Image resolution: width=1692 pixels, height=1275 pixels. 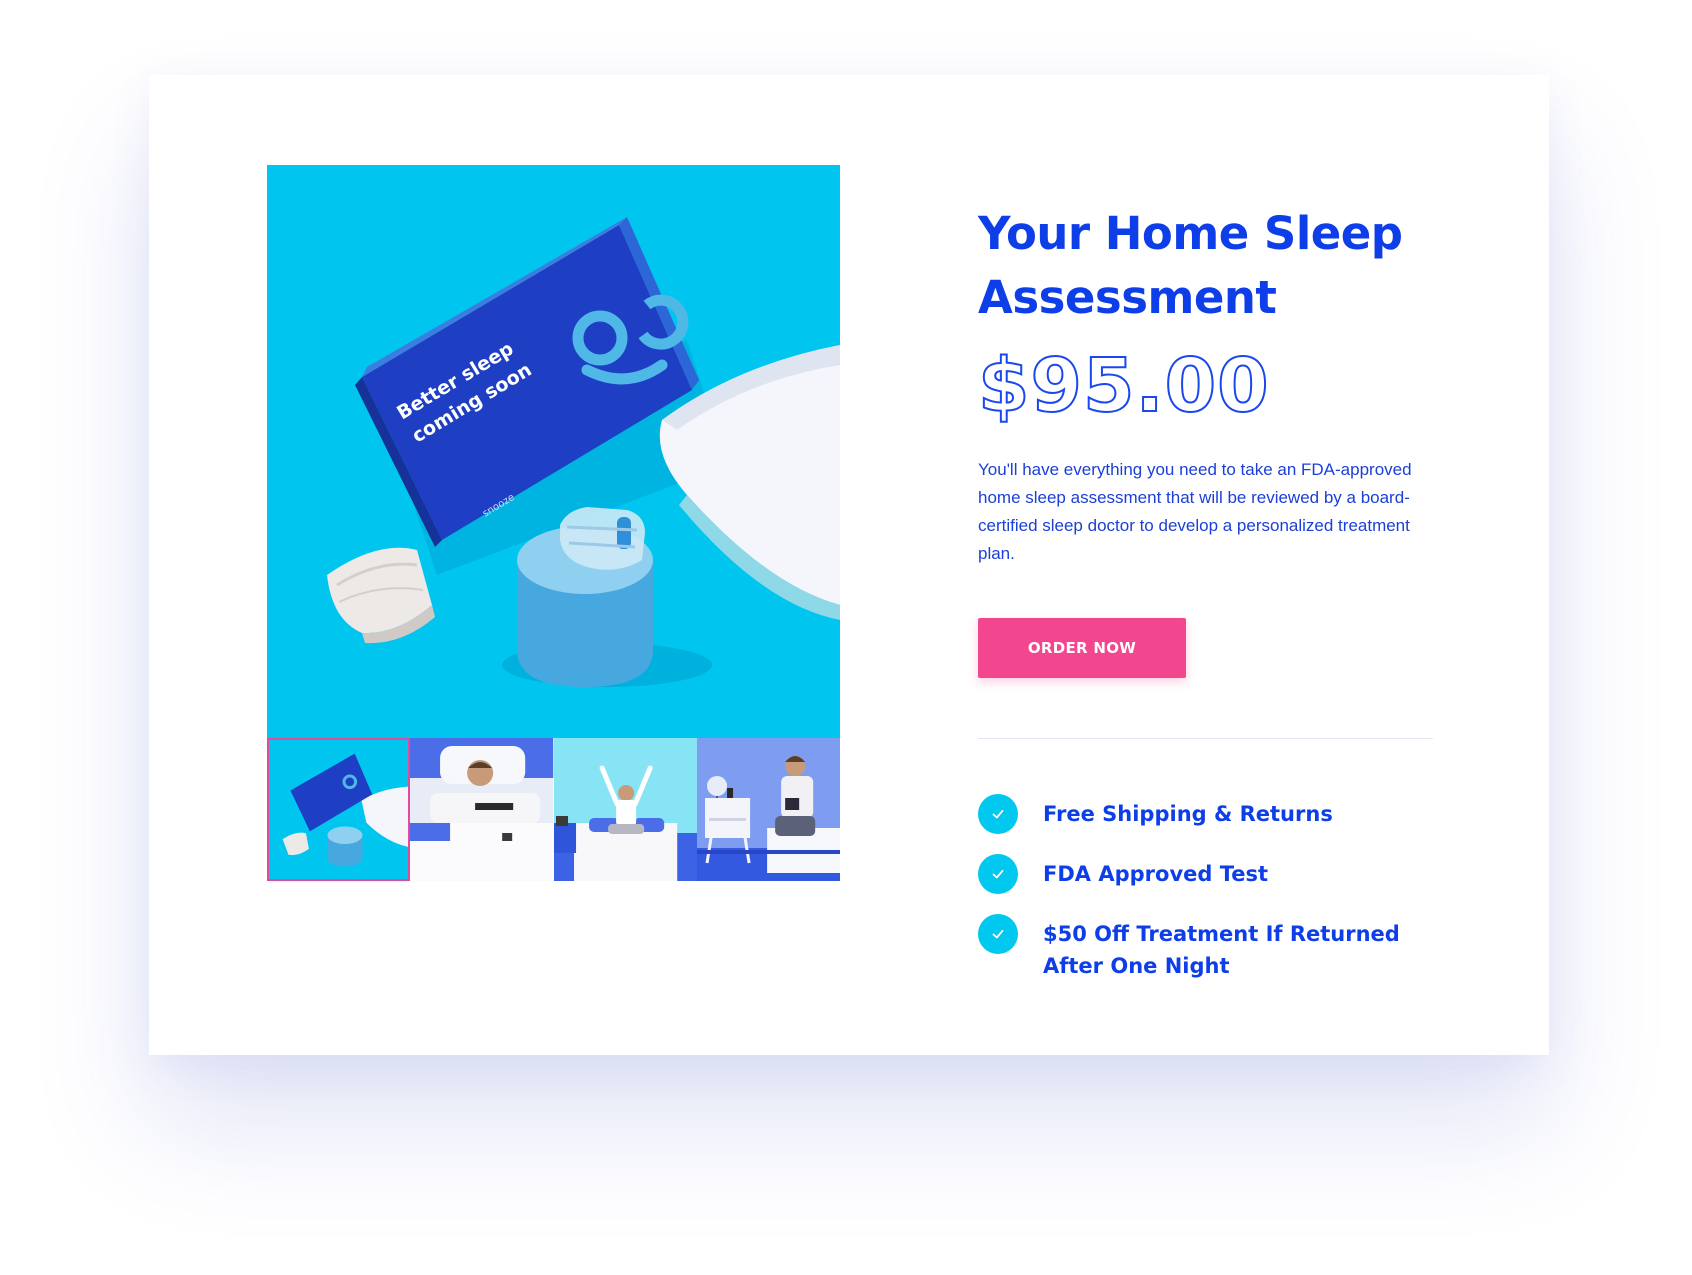 I want to click on feature-item: FDA Approved Test, so click(x=1213, y=874).